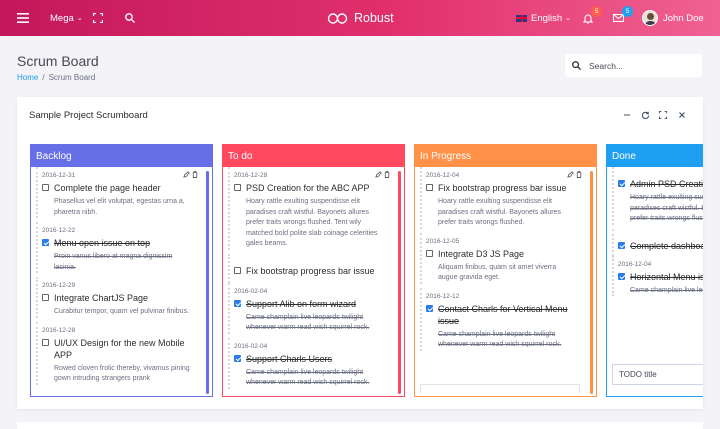 The width and height of the screenshot is (720, 429). I want to click on column-header: In Progress, so click(505, 156).